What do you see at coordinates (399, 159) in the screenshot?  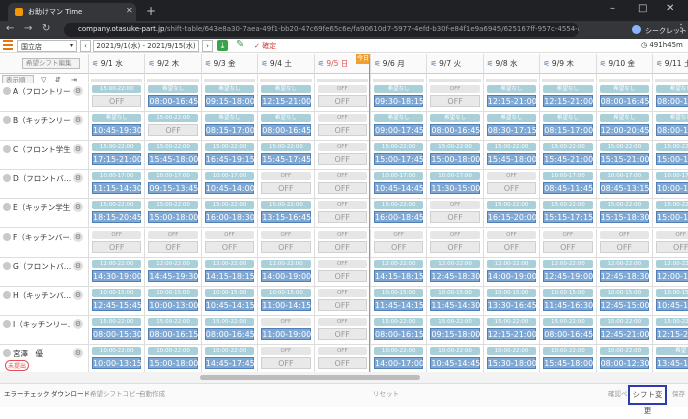 I see `shift-time: 15:00-17:45` at bounding box center [399, 159].